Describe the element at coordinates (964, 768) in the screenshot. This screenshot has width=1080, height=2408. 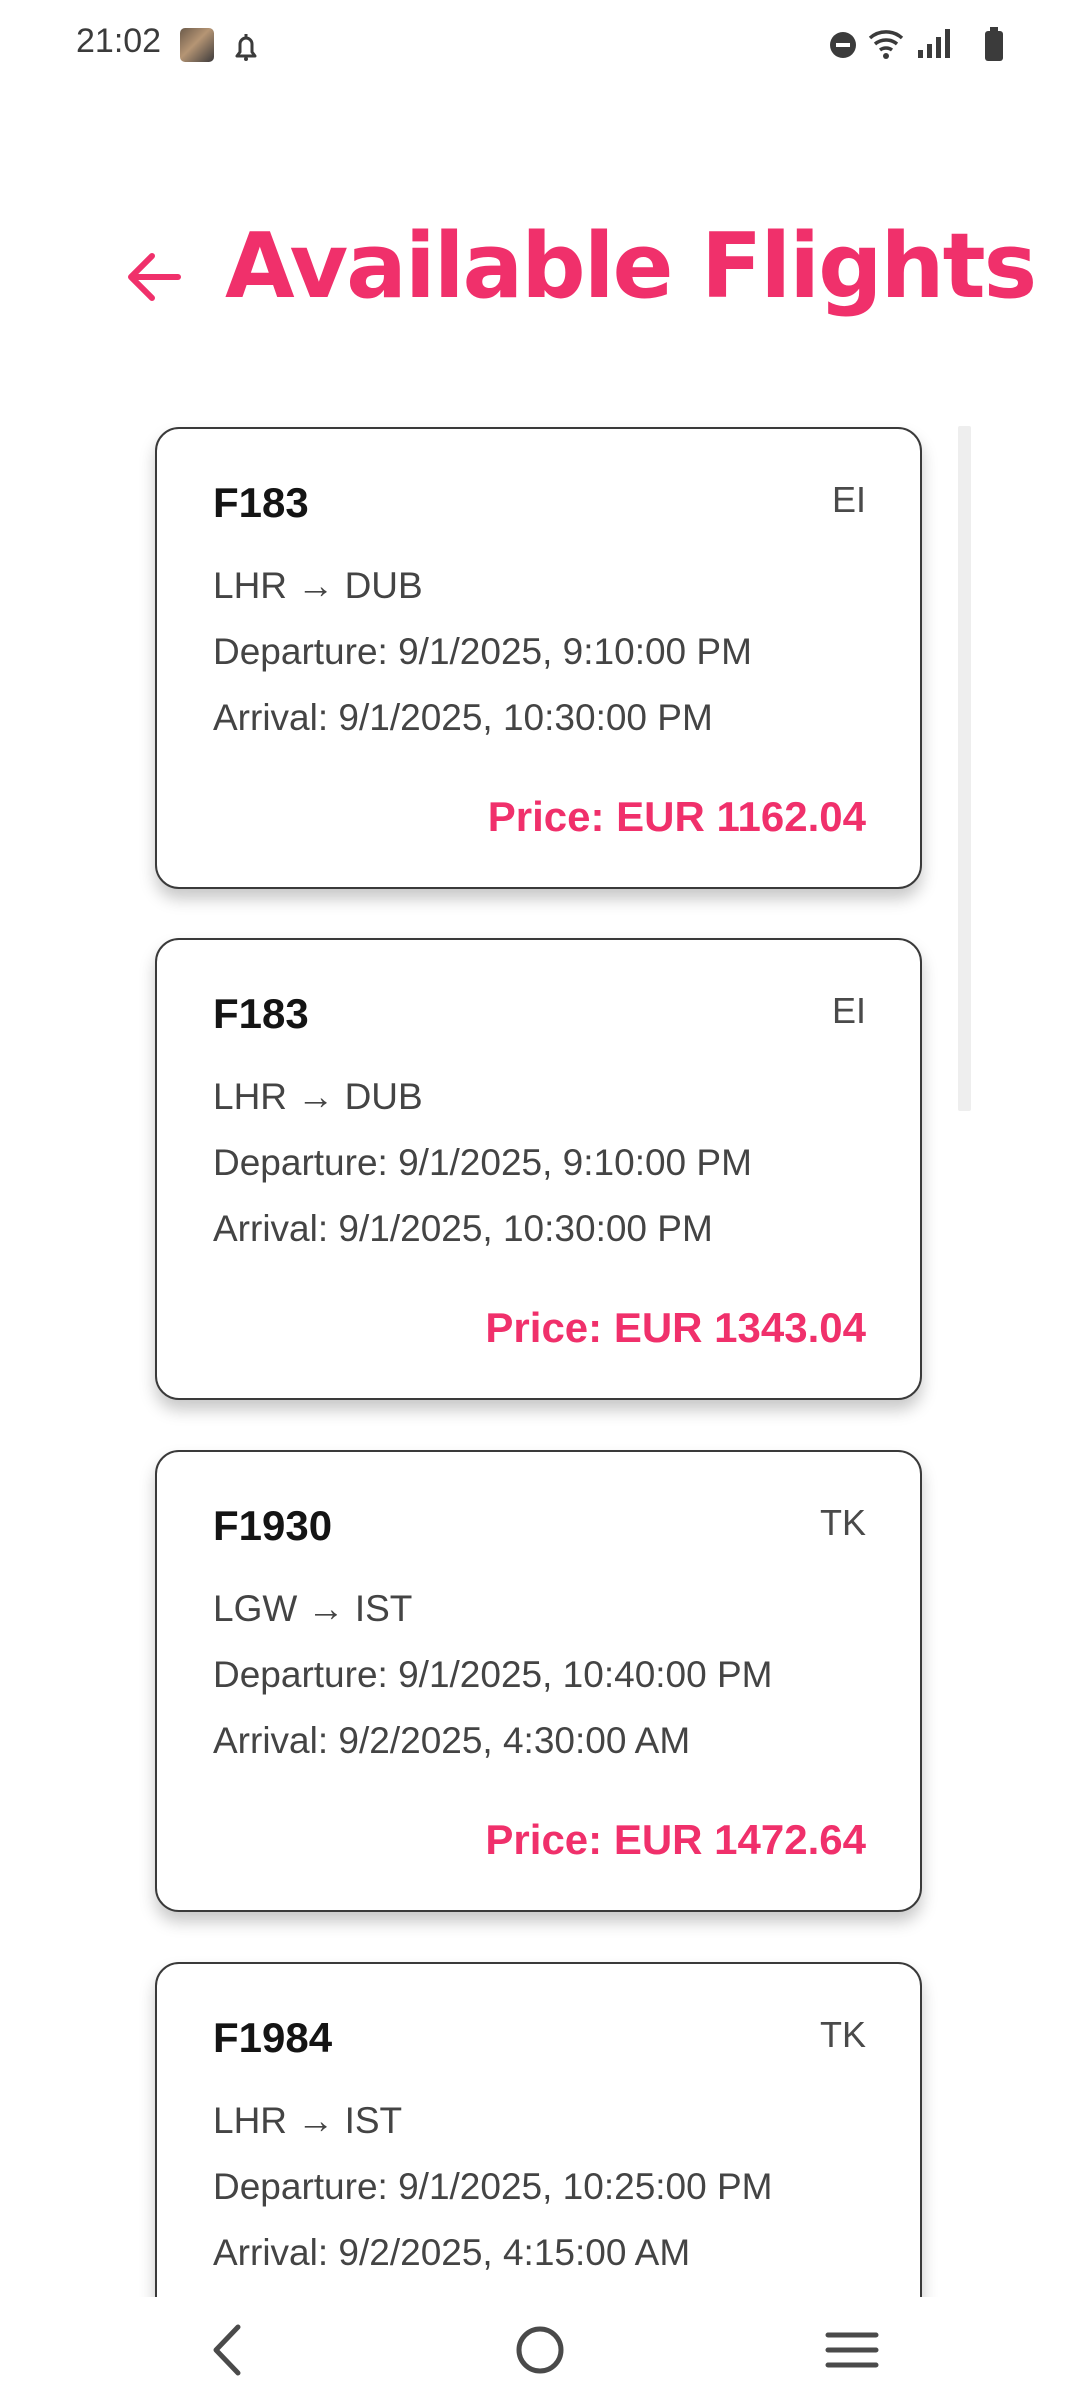
I see `scrollbar` at that location.